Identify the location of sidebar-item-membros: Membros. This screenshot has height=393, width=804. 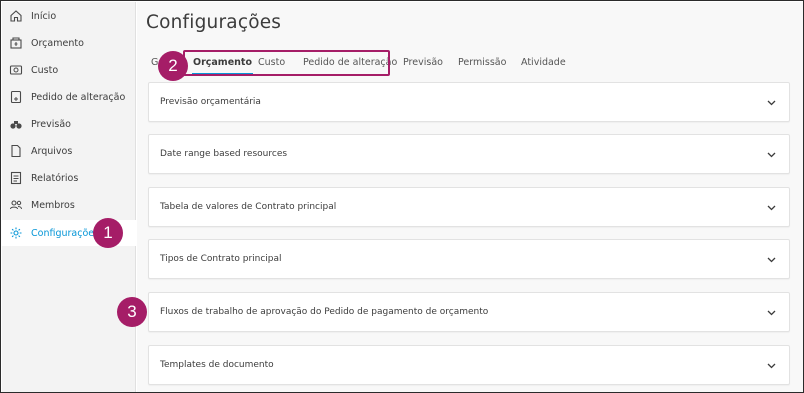
(69, 205).